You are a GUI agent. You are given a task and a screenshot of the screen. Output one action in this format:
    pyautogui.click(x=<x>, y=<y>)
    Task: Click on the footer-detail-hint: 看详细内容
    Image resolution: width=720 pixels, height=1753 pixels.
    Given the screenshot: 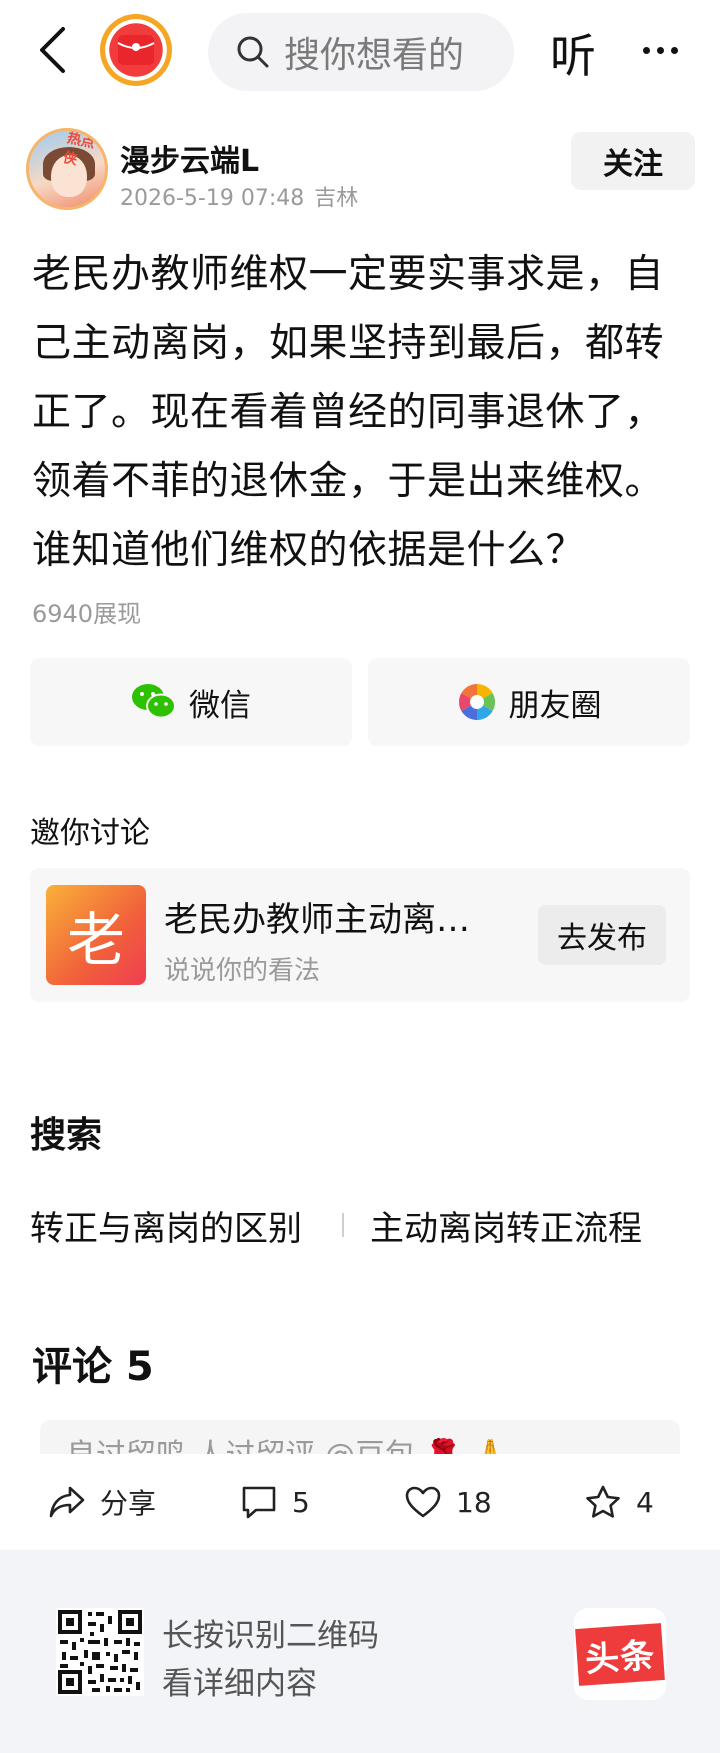 What is the action you would take?
    pyautogui.click(x=239, y=1684)
    